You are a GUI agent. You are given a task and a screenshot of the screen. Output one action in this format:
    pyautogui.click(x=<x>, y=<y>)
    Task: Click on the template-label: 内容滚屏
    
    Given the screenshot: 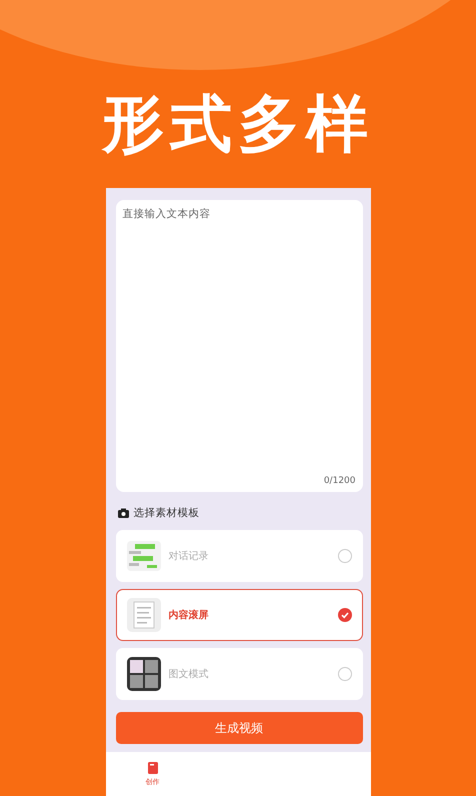 What is the action you would take?
    pyautogui.click(x=189, y=615)
    